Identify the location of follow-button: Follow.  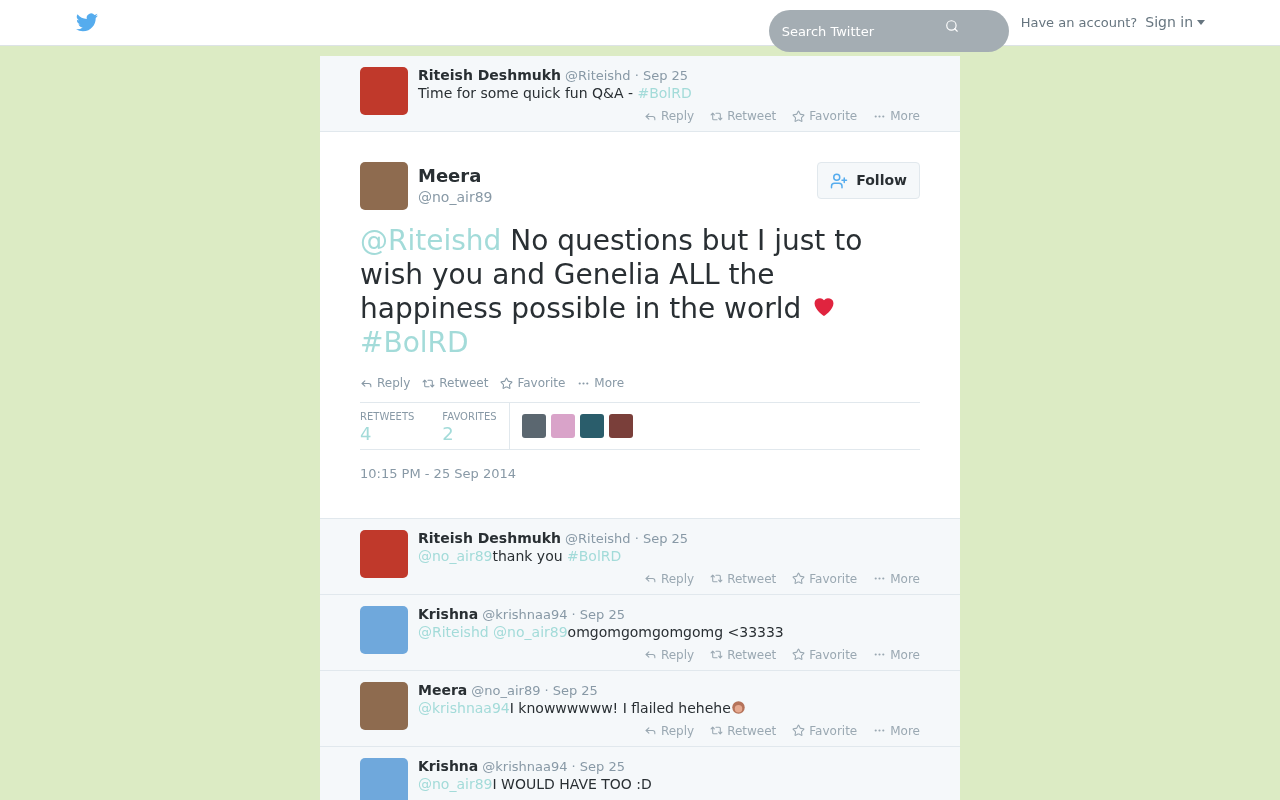
(868, 180).